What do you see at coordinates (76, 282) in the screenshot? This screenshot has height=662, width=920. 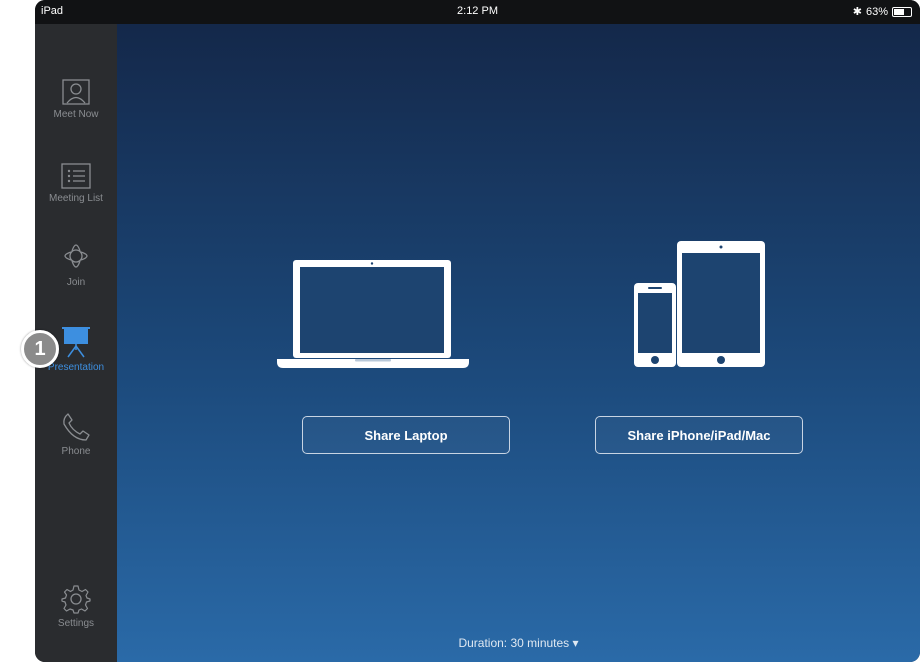 I see `sidebar-item-label: Join` at bounding box center [76, 282].